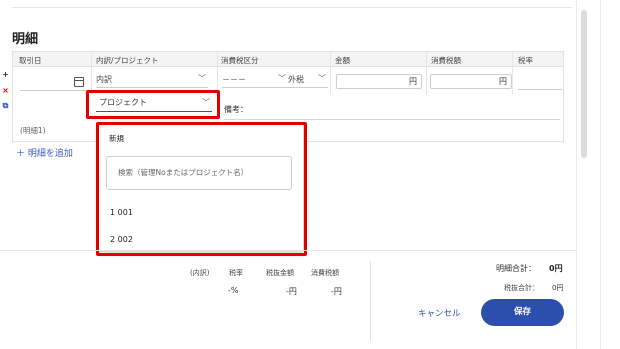  I want to click on tax-type-select: 外税 ﹀, so click(308, 81).